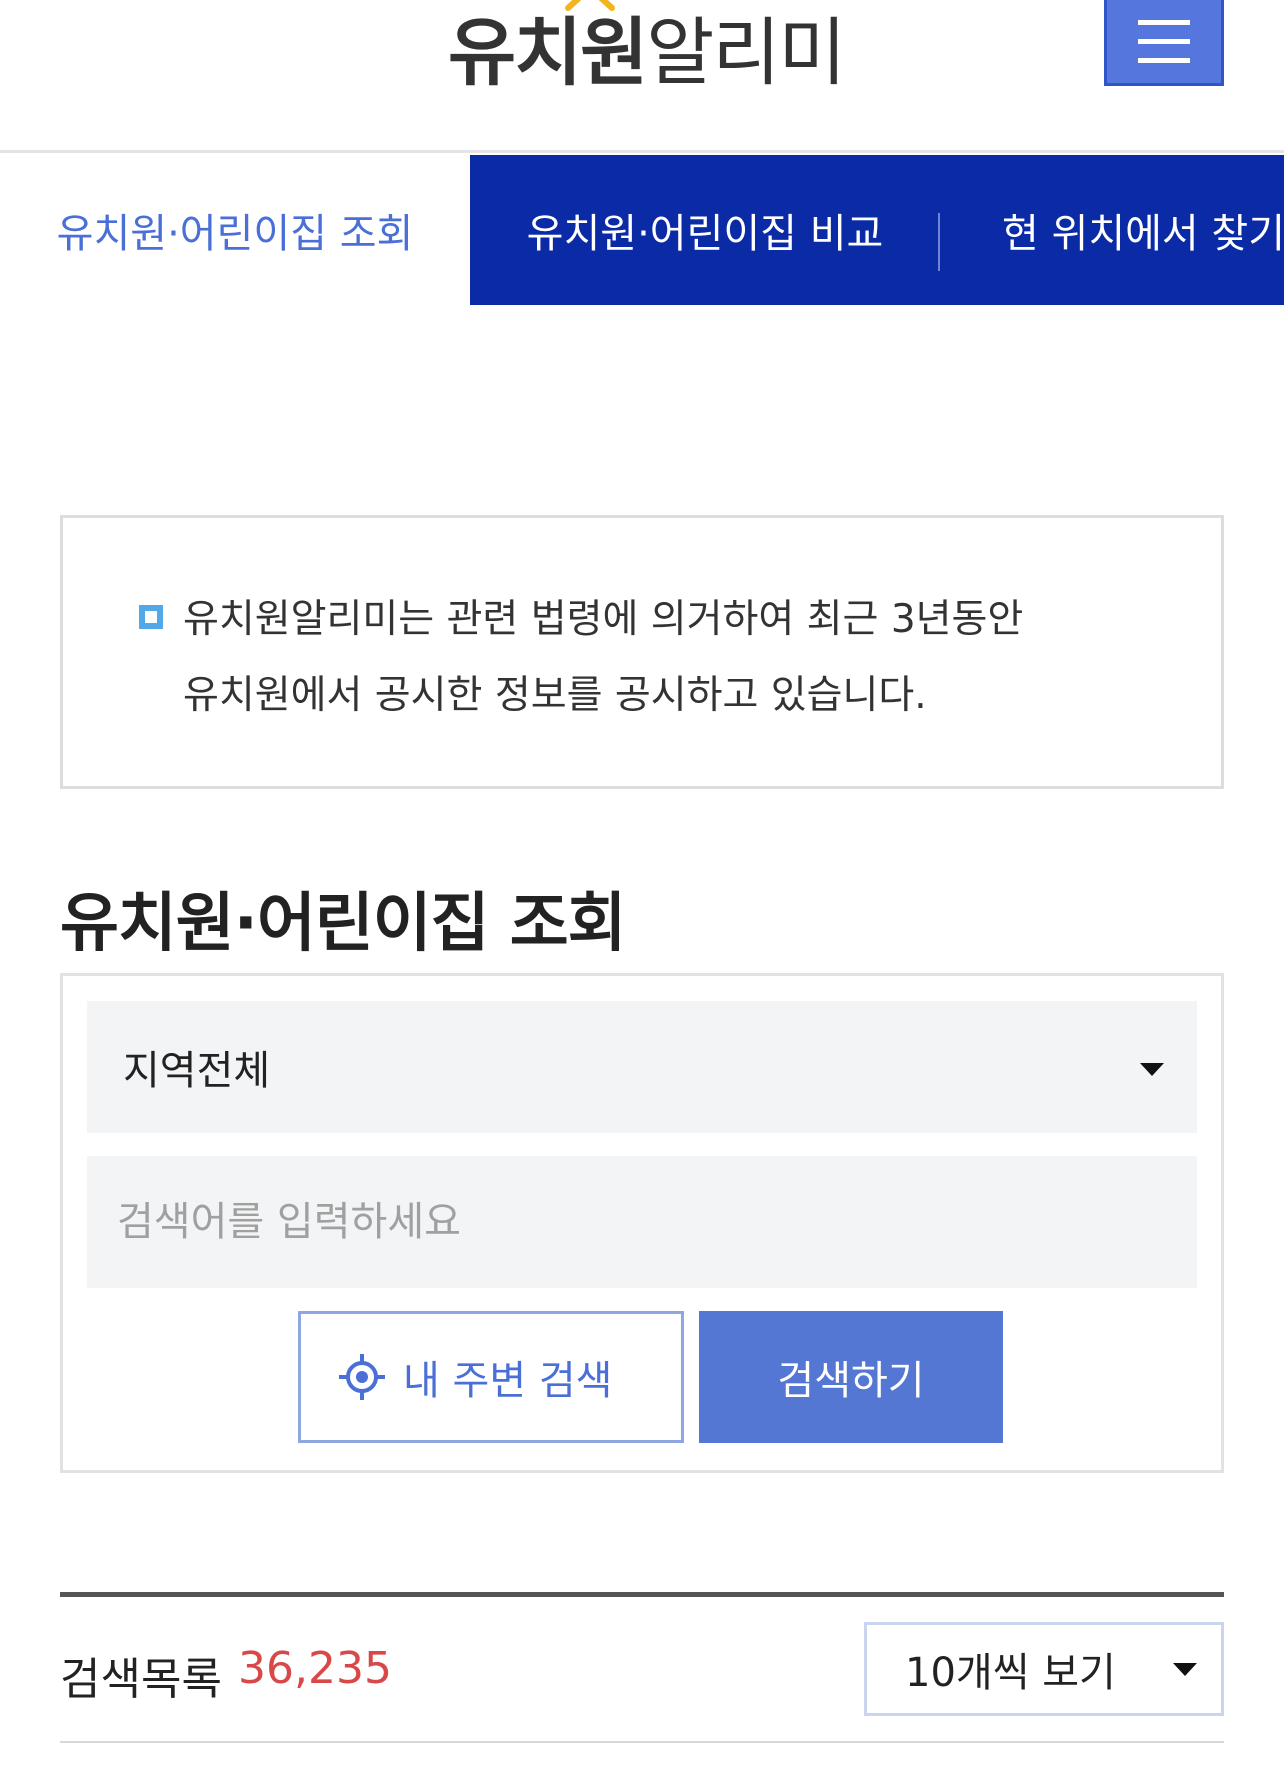 This screenshot has width=1284, height=1771. I want to click on per-page-select: 10개씩 보기, so click(1044, 1669).